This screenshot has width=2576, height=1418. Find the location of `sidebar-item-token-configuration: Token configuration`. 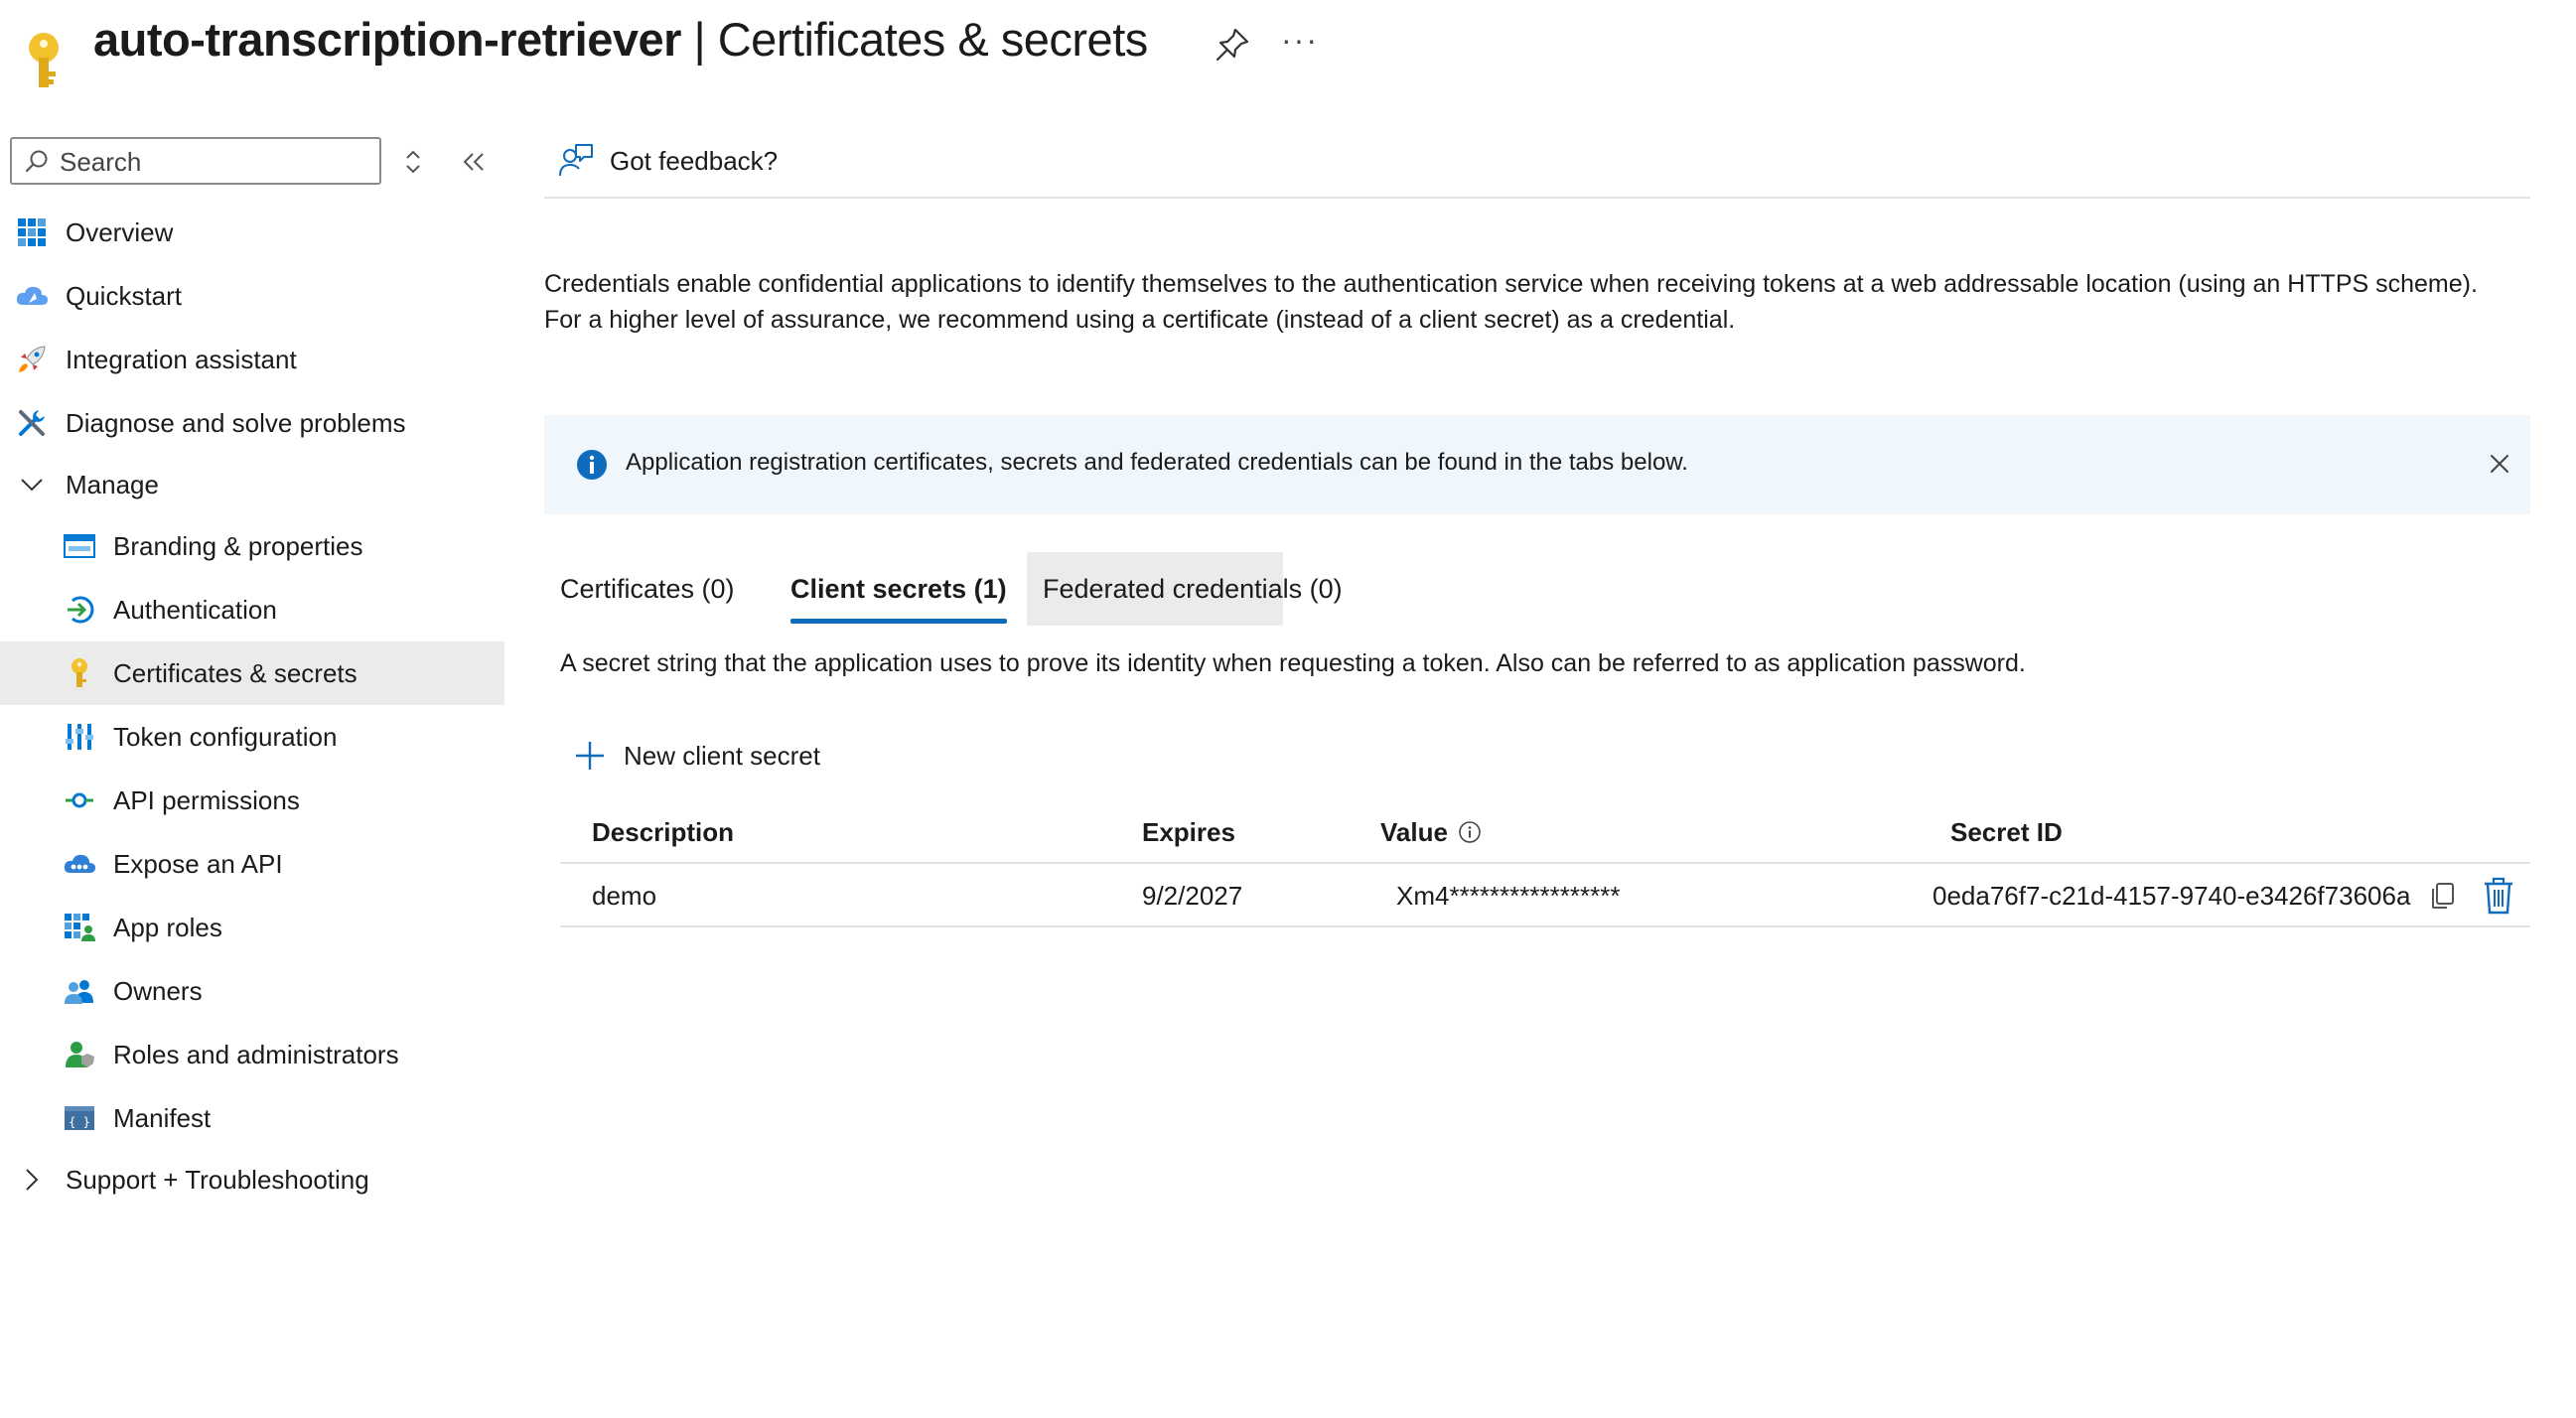

sidebar-item-token-configuration: Token configuration is located at coordinates (252, 737).